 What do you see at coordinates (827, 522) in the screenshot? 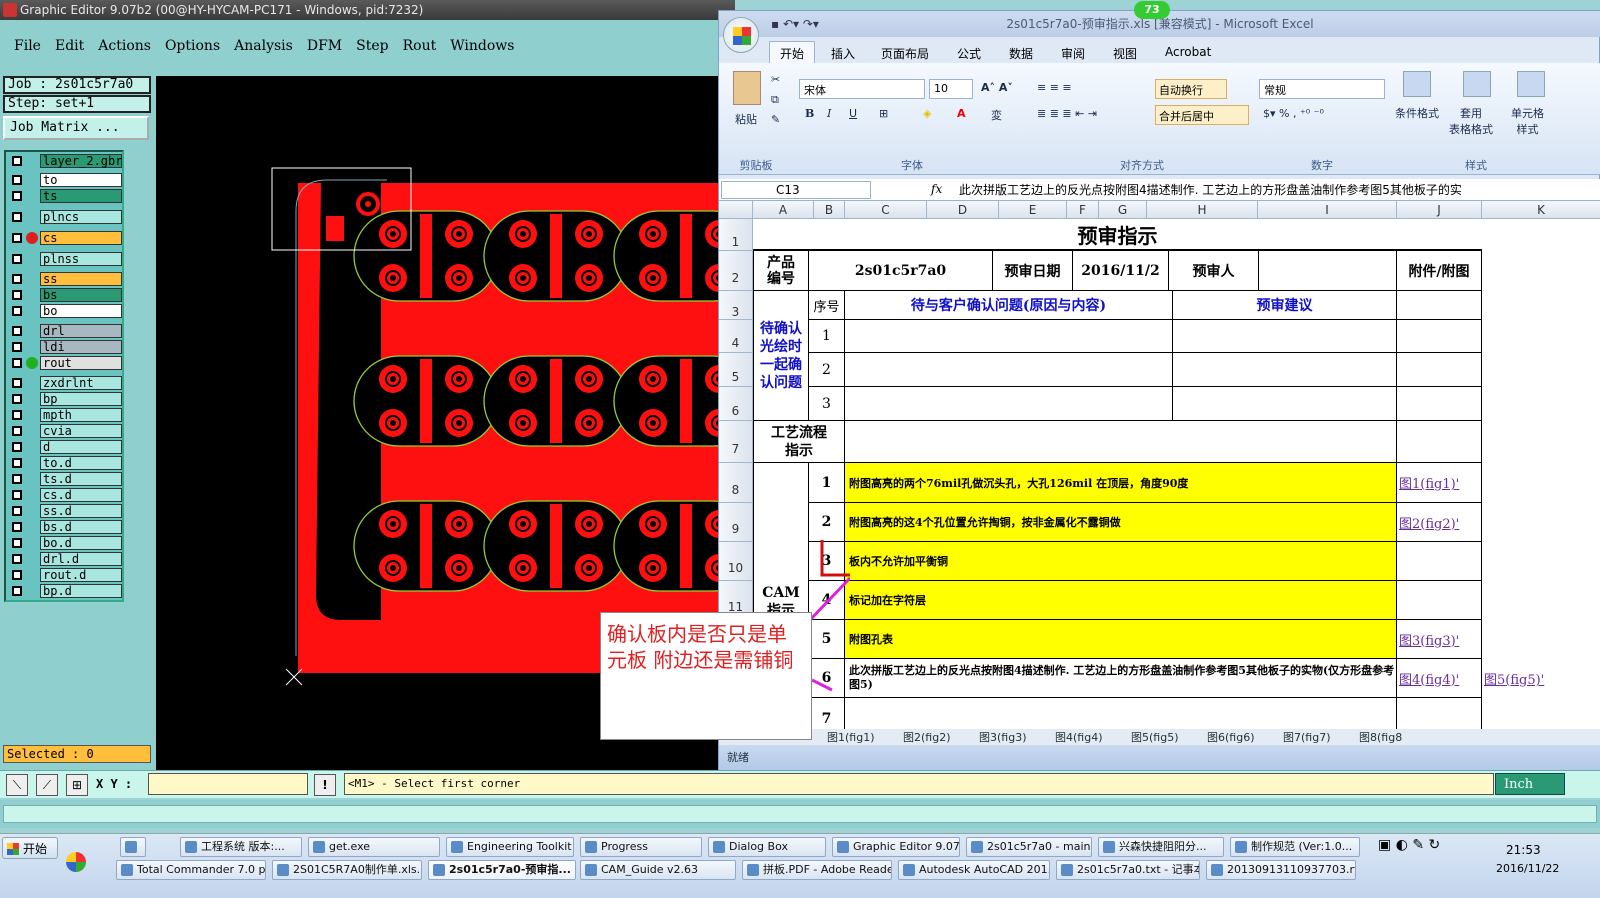
I see `cam-item-number: 2` at bounding box center [827, 522].